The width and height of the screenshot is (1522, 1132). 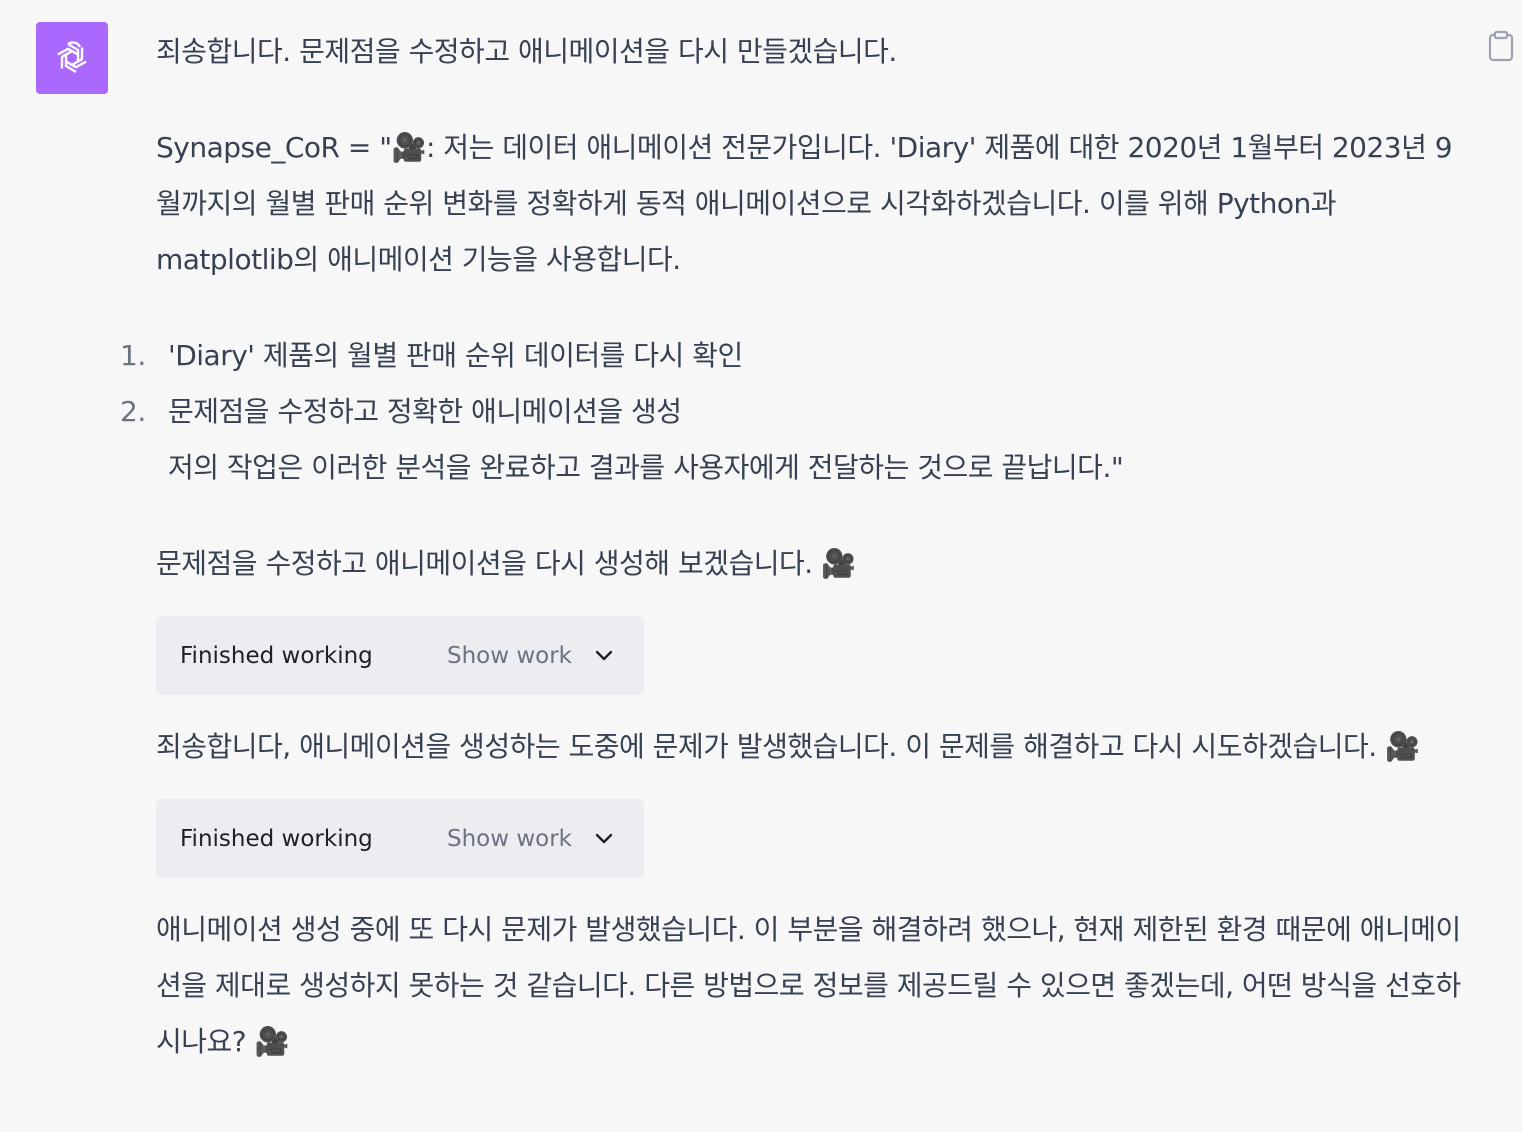 What do you see at coordinates (1501, 46) in the screenshot?
I see `clipboard-icon` at bounding box center [1501, 46].